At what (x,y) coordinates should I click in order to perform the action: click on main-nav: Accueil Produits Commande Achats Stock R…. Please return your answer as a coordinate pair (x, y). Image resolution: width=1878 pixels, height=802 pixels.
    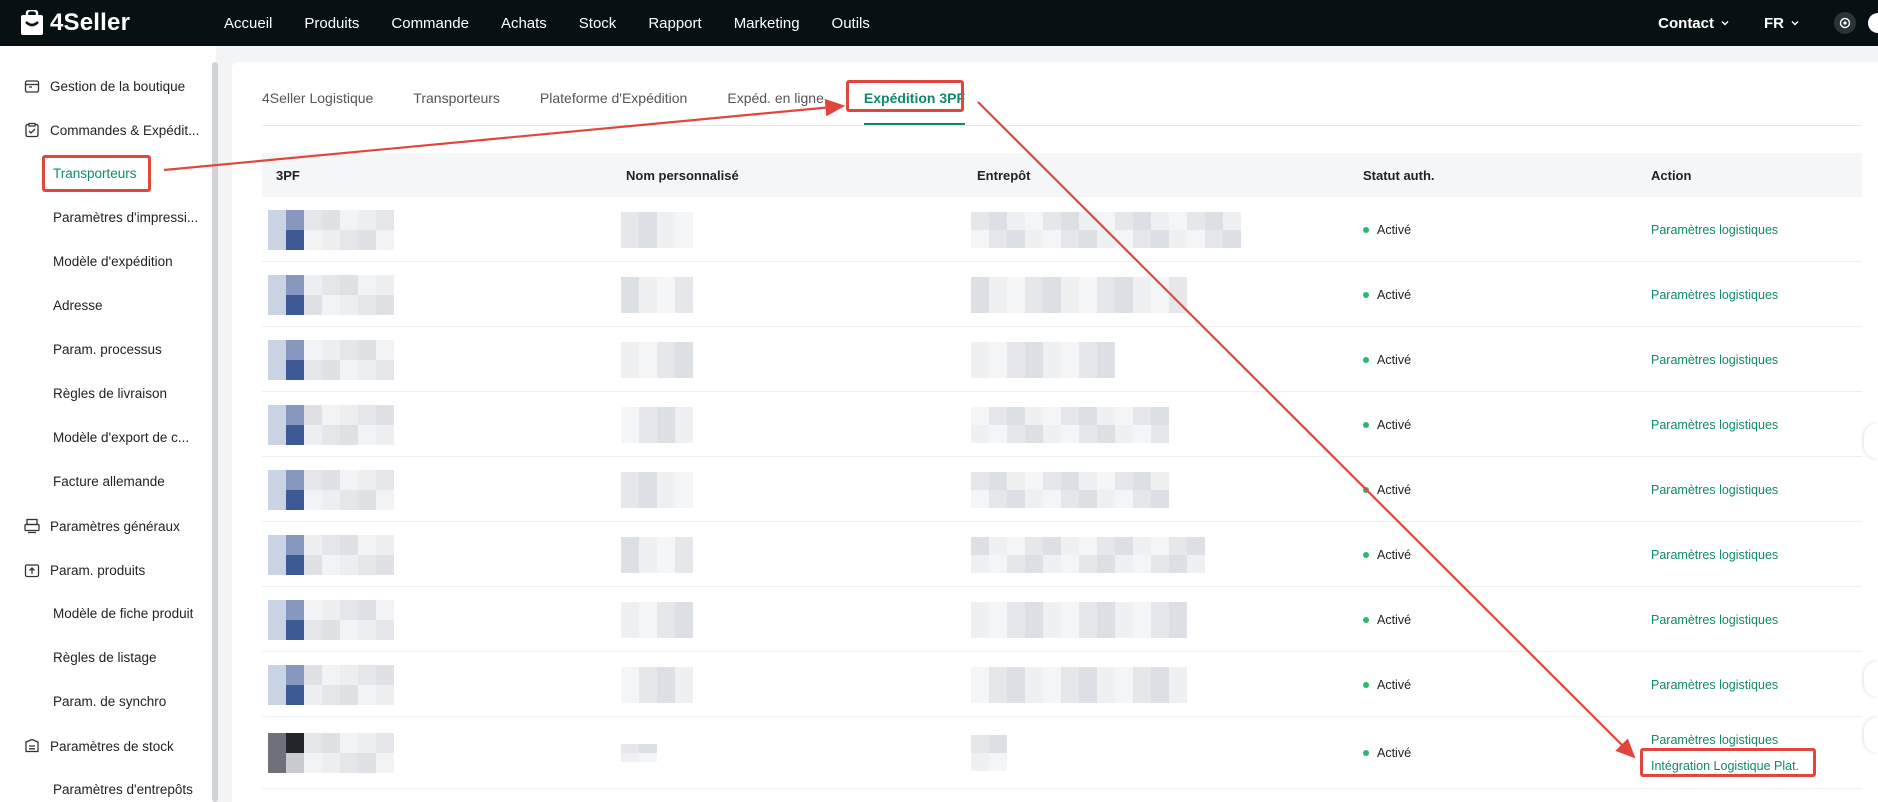
    Looking at the image, I should click on (563, 23).